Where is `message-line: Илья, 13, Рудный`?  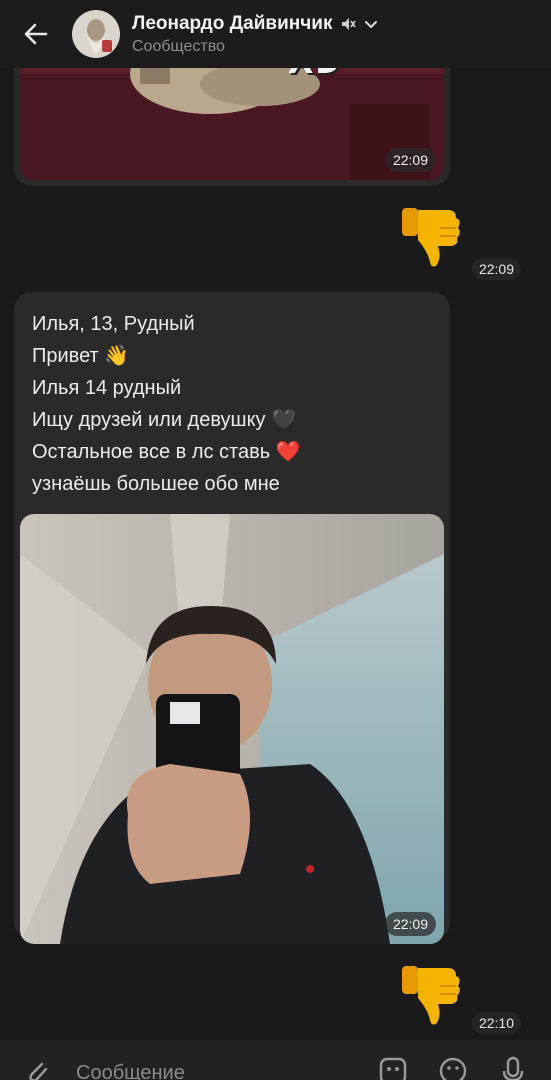 message-line: Илья, 13, Рудный is located at coordinates (113, 324).